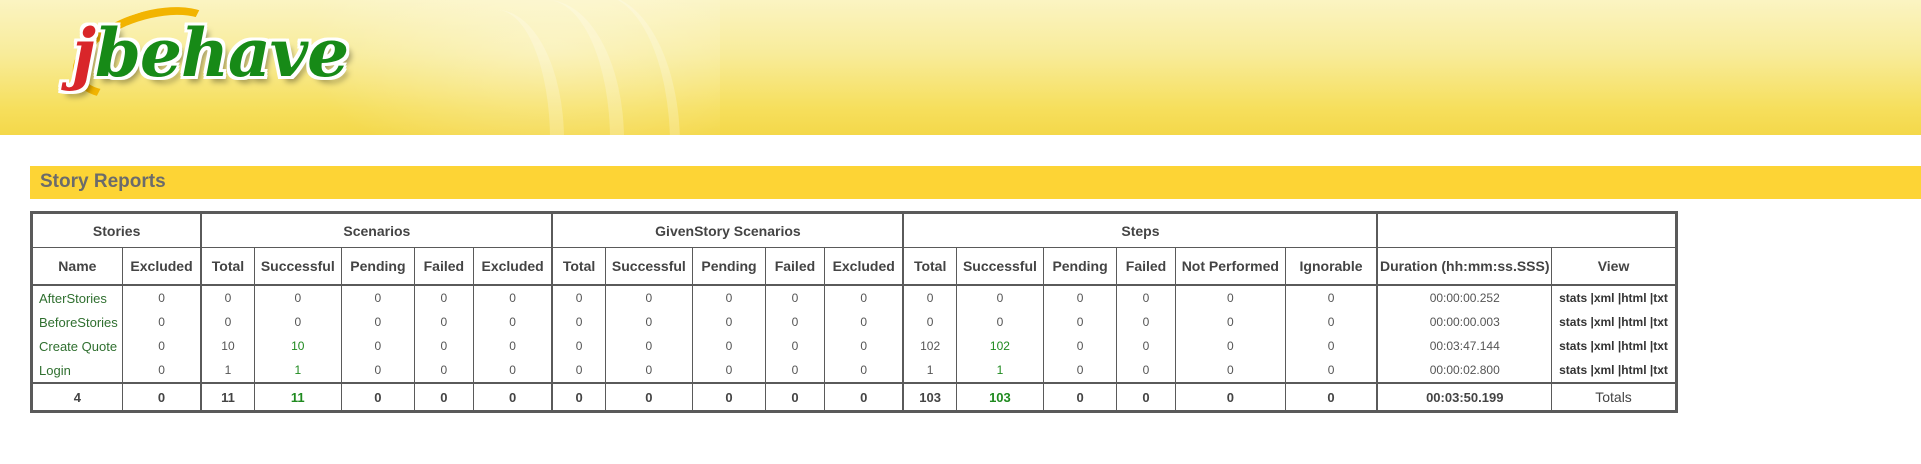  I want to click on total-steps-total: 103, so click(929, 397).